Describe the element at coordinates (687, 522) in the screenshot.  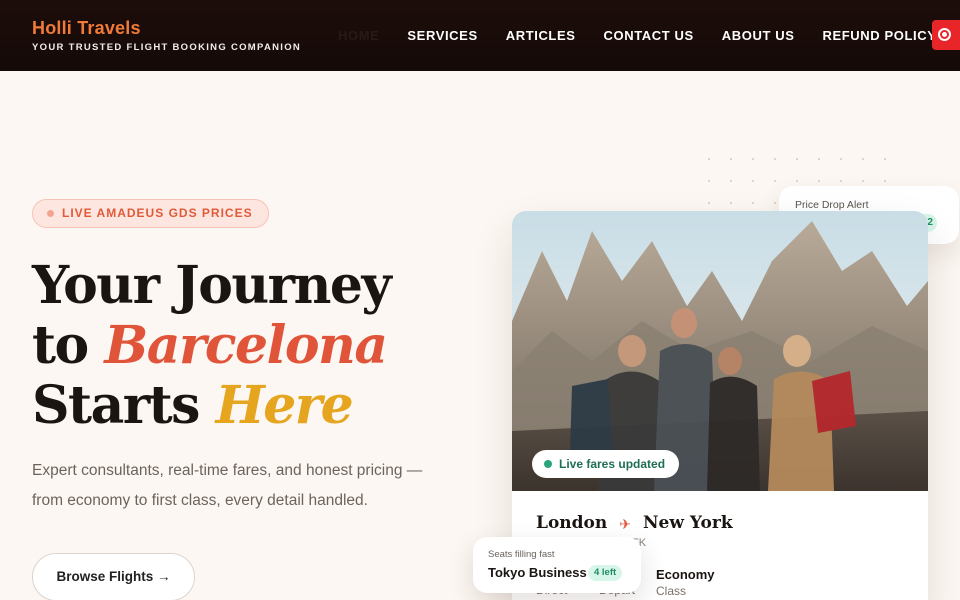
I see `destination-city: New York` at that location.